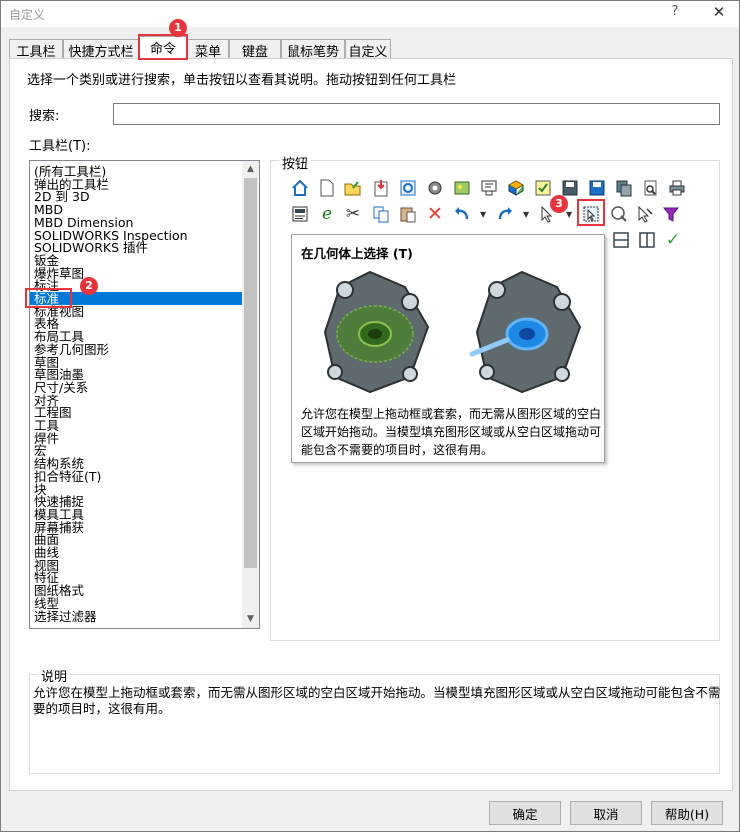 Image resolution: width=740 pixels, height=832 pixels. Describe the element at coordinates (435, 214) in the screenshot. I see `delete-icon: ✕` at that location.